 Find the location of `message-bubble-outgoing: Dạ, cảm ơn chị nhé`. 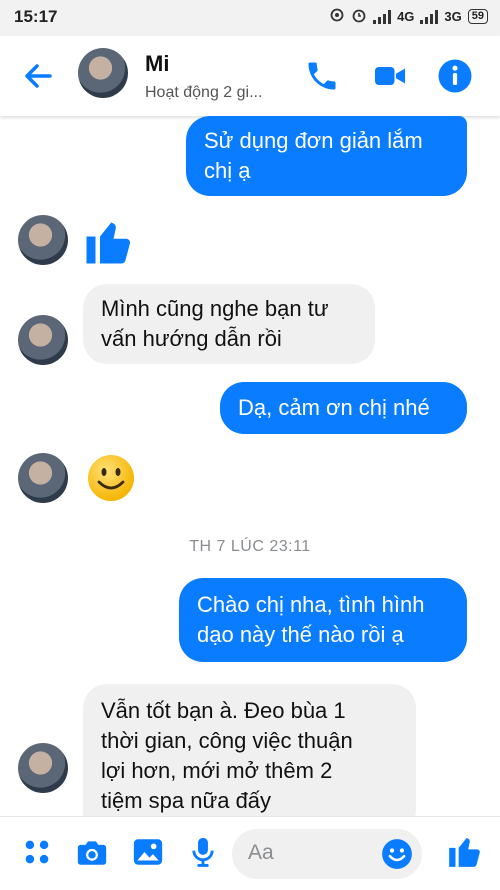

message-bubble-outgoing: Dạ, cảm ơn chị nhé is located at coordinates (343, 408).